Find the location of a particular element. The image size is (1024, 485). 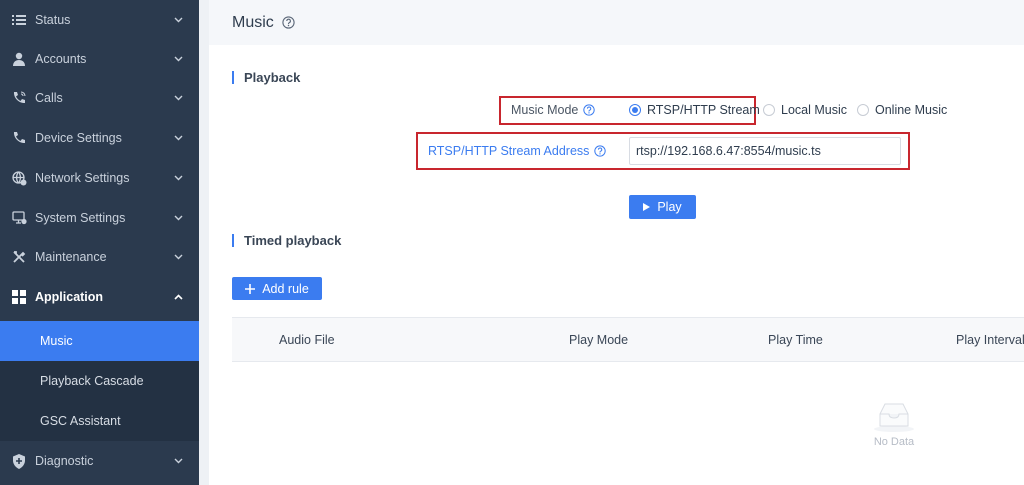

music-mode-label-text: Music Mode is located at coordinates (545, 110).